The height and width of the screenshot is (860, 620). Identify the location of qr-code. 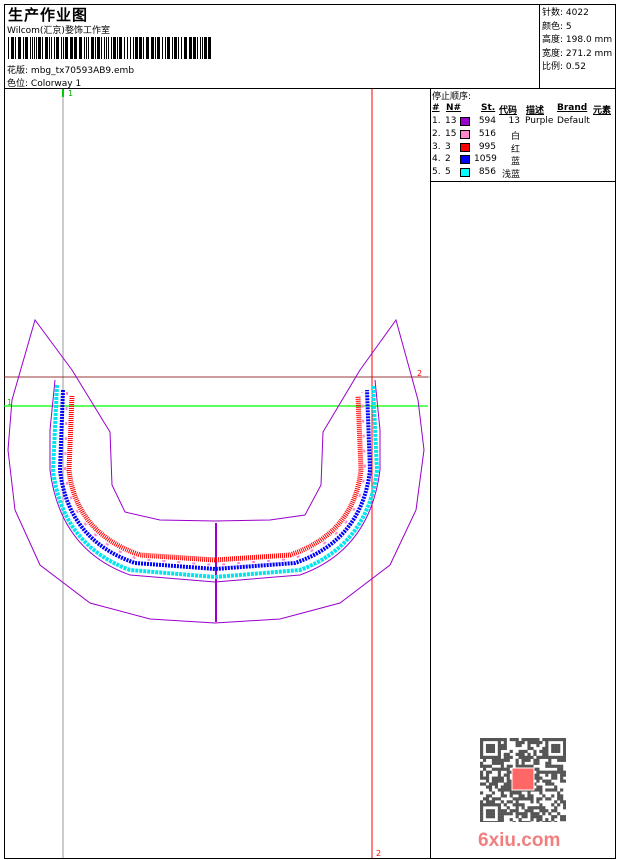
(523, 780).